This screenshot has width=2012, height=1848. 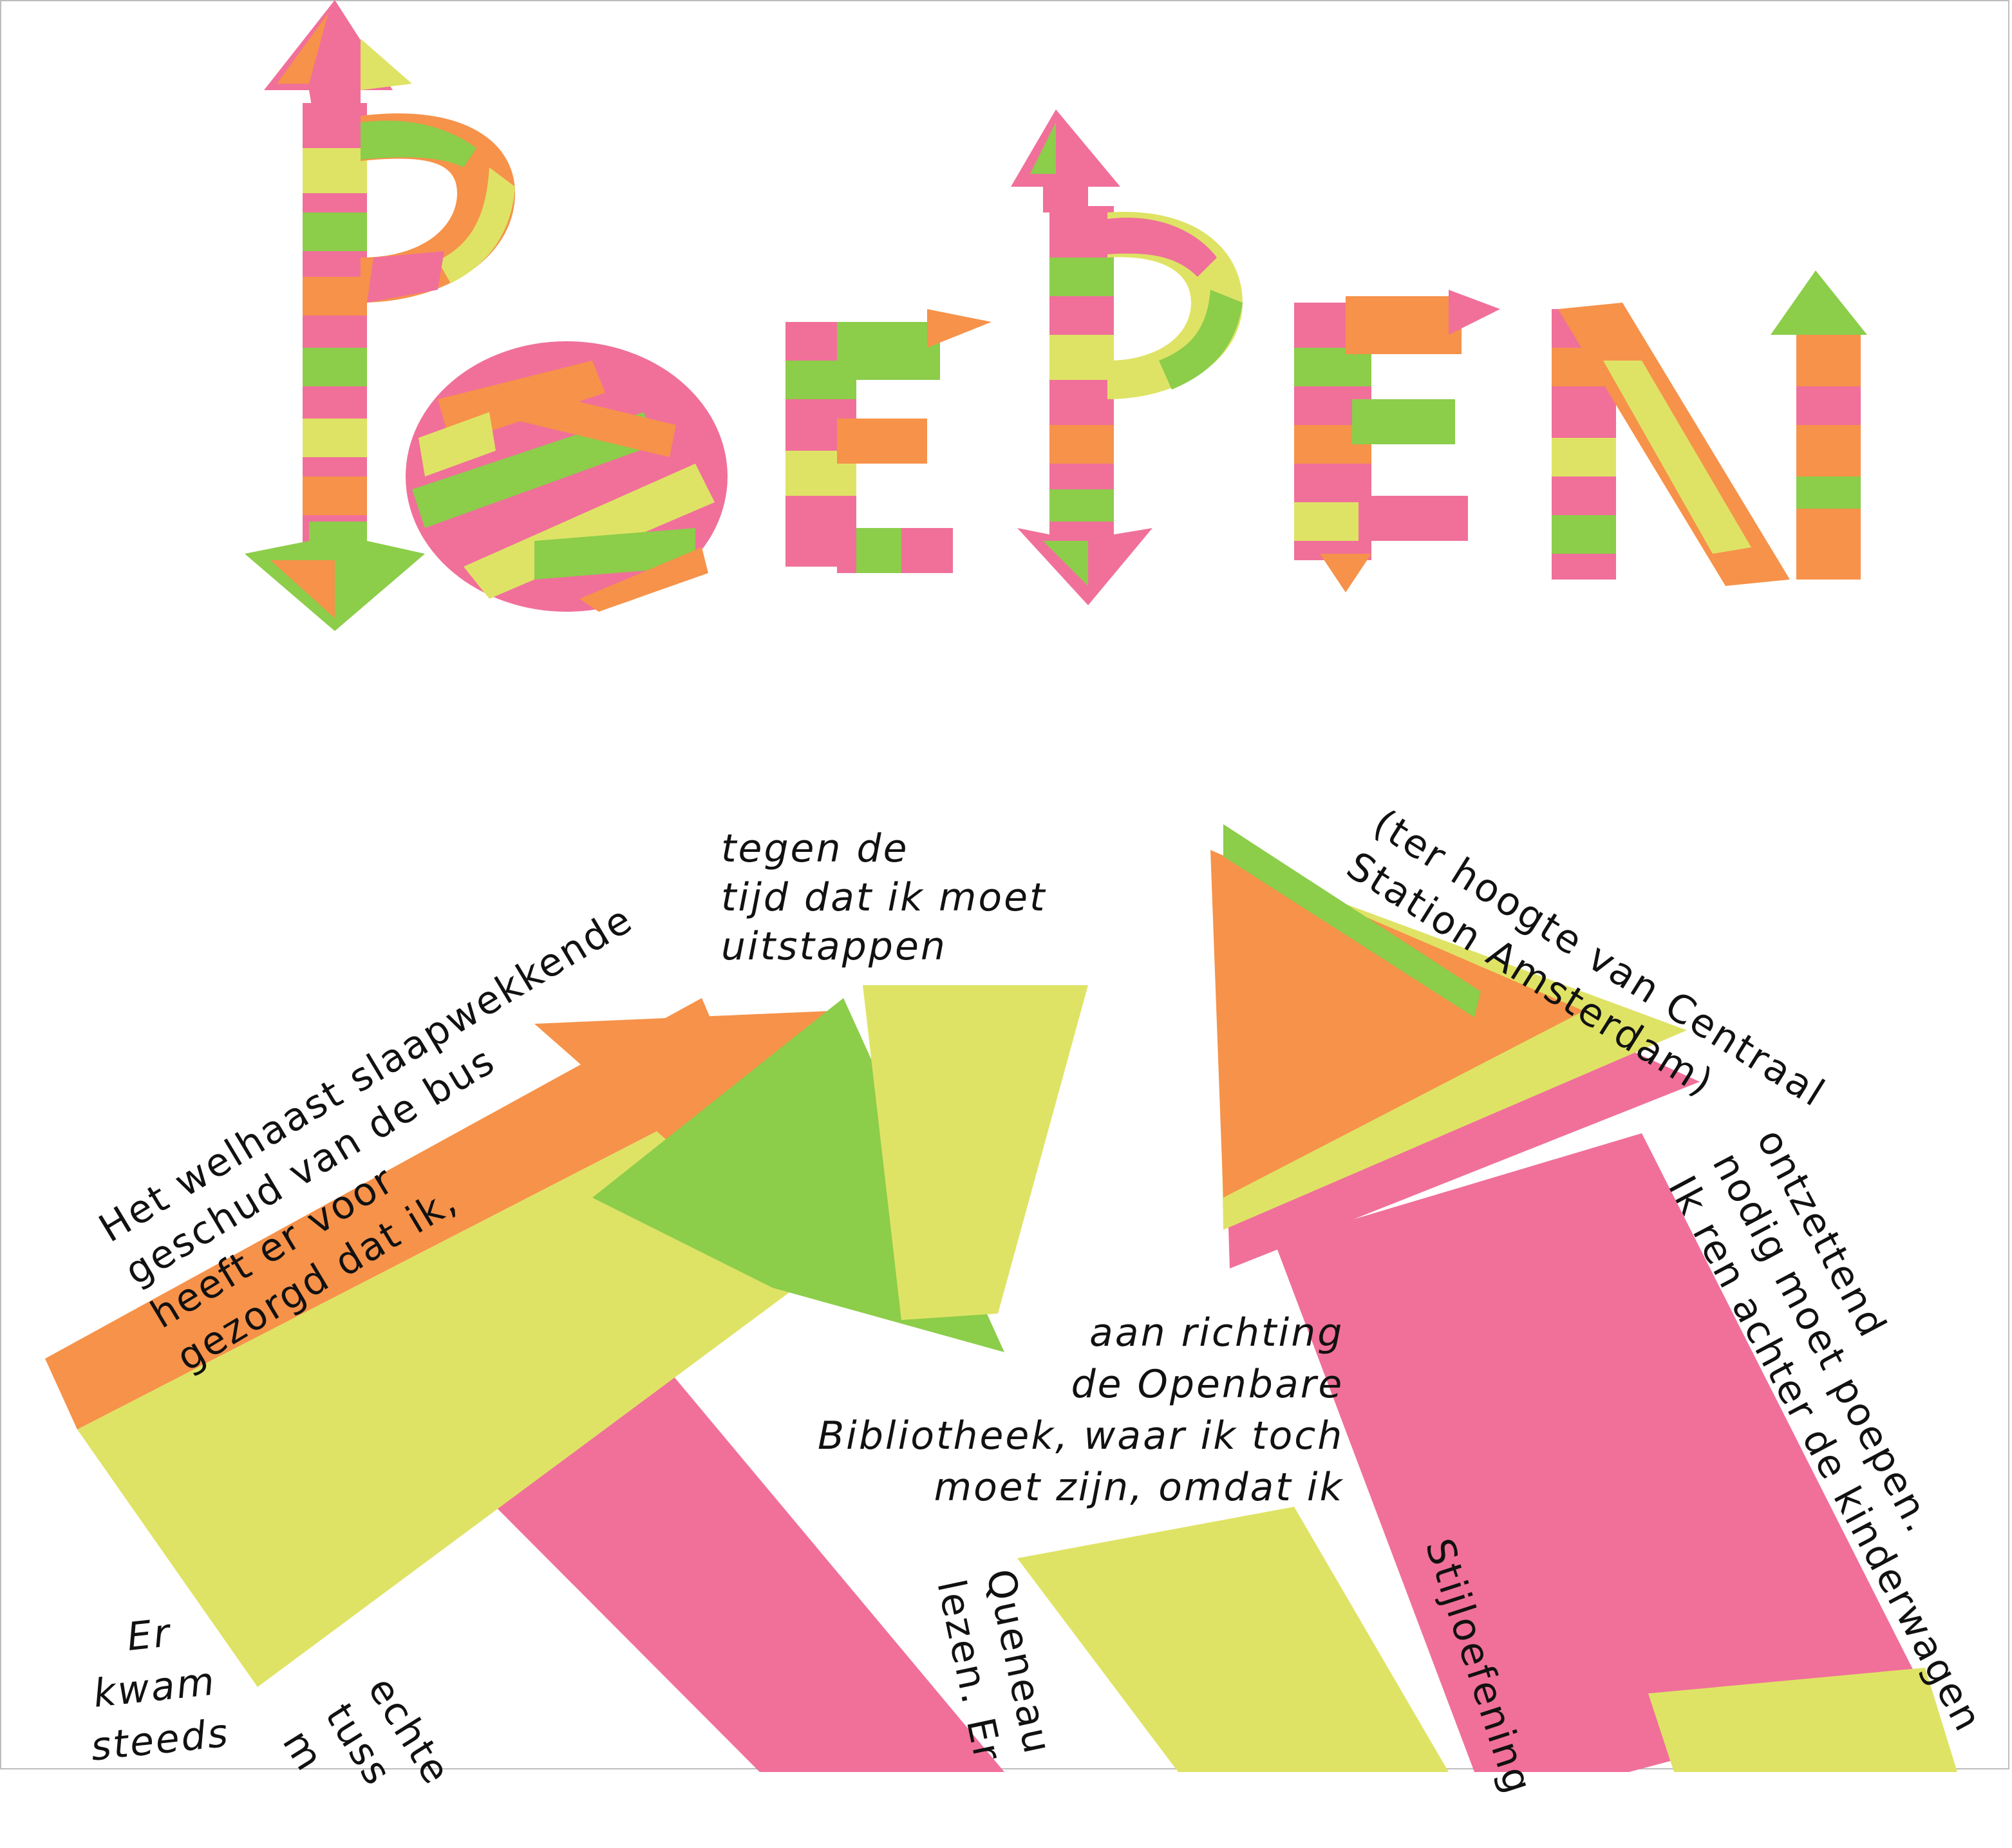 What do you see at coordinates (160, 1690) in the screenshot?
I see `caption-er-kwam-steeds: Er kwam steeds` at bounding box center [160, 1690].